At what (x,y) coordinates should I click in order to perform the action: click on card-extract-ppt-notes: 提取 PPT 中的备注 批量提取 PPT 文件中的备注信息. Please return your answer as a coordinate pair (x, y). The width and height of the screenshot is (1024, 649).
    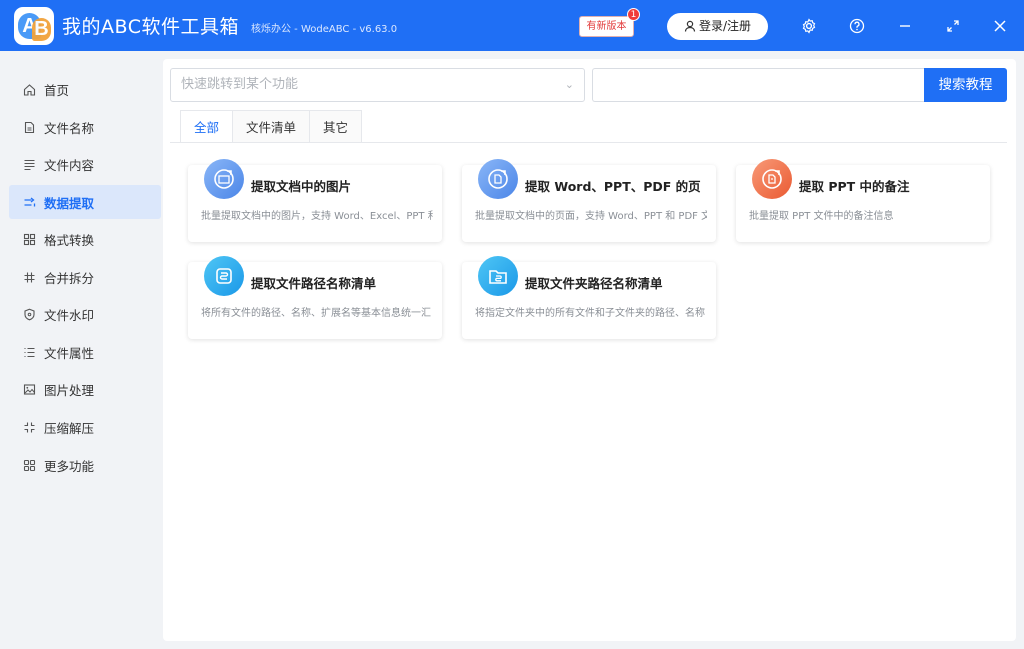
    Looking at the image, I should click on (863, 200).